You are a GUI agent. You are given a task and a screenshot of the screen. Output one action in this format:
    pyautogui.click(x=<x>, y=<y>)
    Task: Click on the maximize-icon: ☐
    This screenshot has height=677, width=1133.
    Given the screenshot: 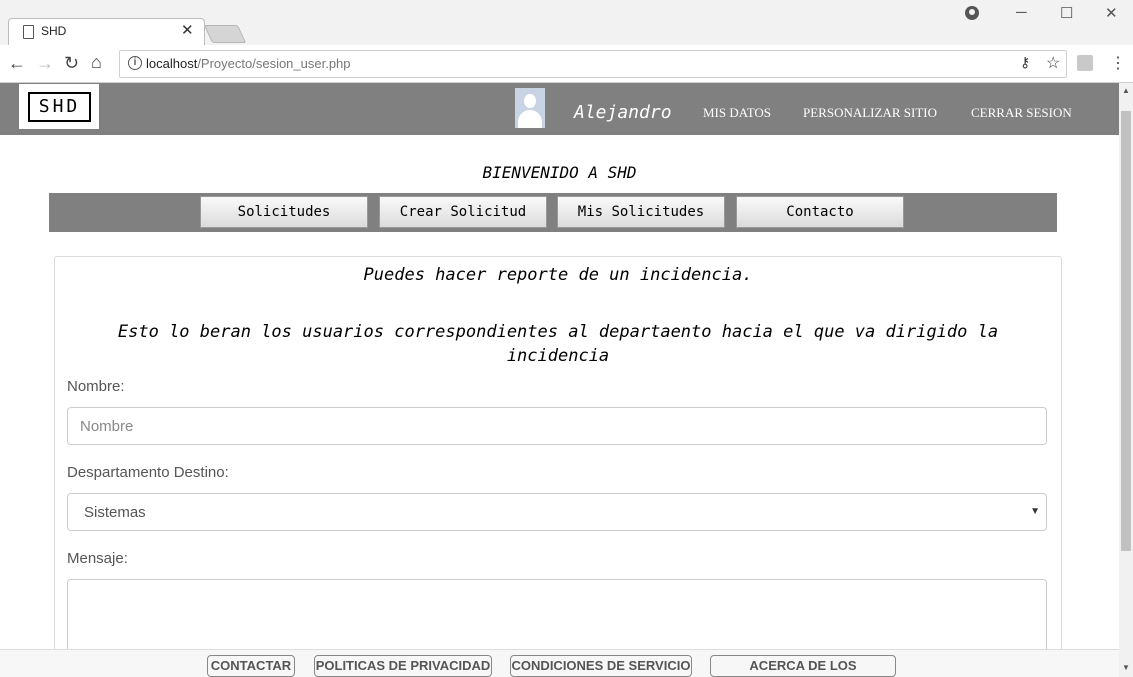 What is the action you would take?
    pyautogui.click(x=1066, y=13)
    